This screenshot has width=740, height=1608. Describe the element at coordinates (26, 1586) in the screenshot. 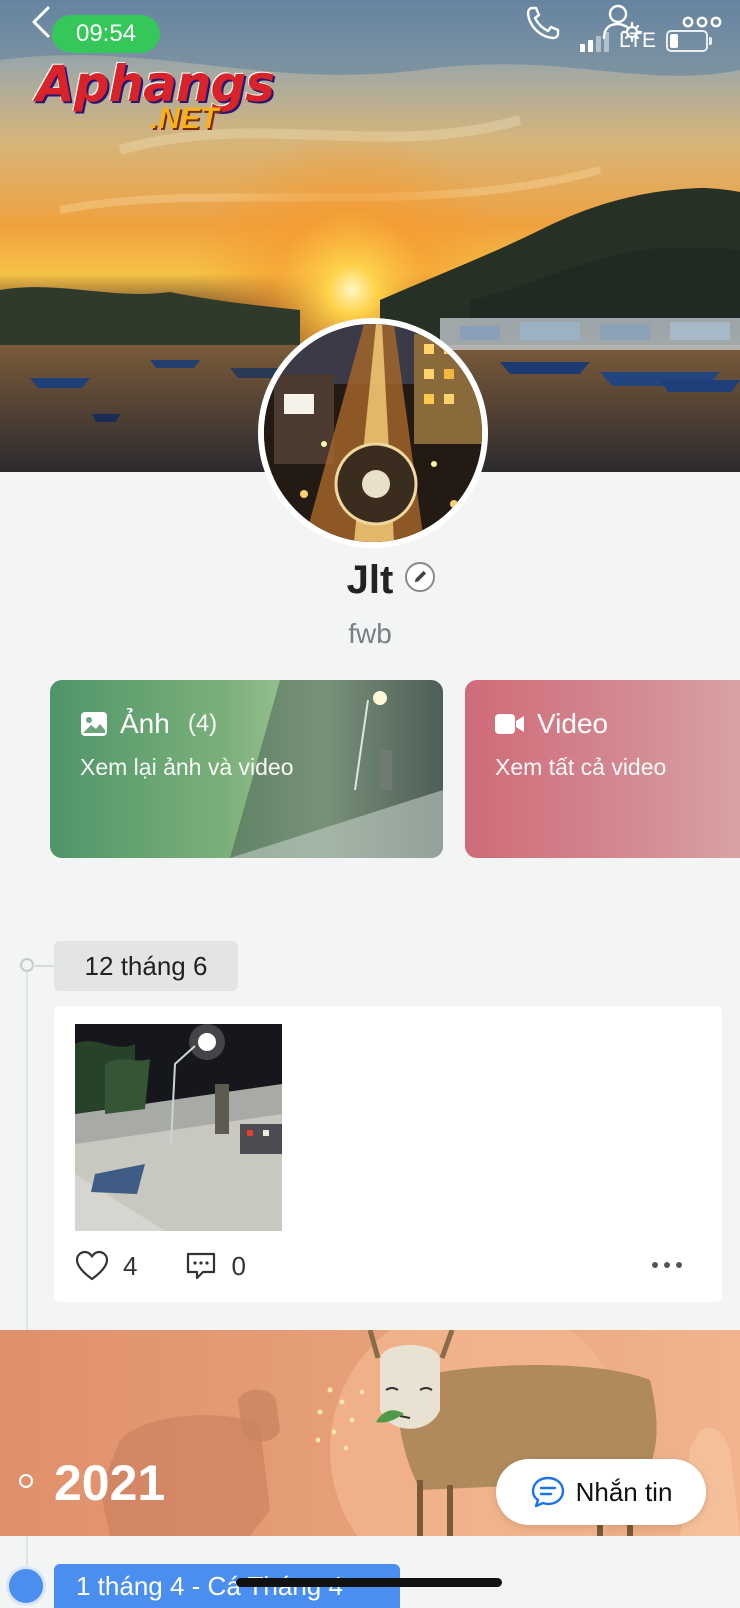

I see `next-entry-avatar` at that location.